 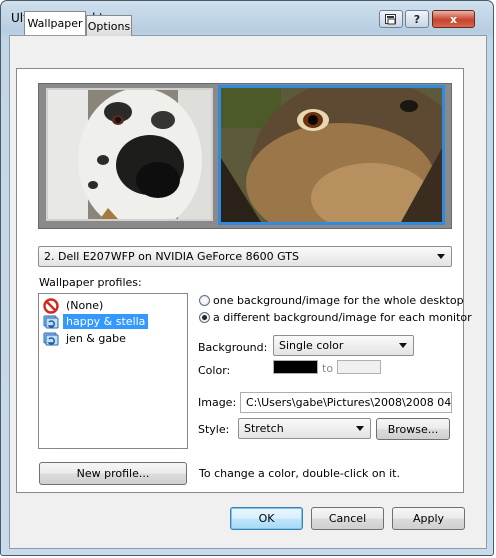 I want to click on wallpaper-profiles-label: Wallpaper profiles:, so click(x=90, y=282).